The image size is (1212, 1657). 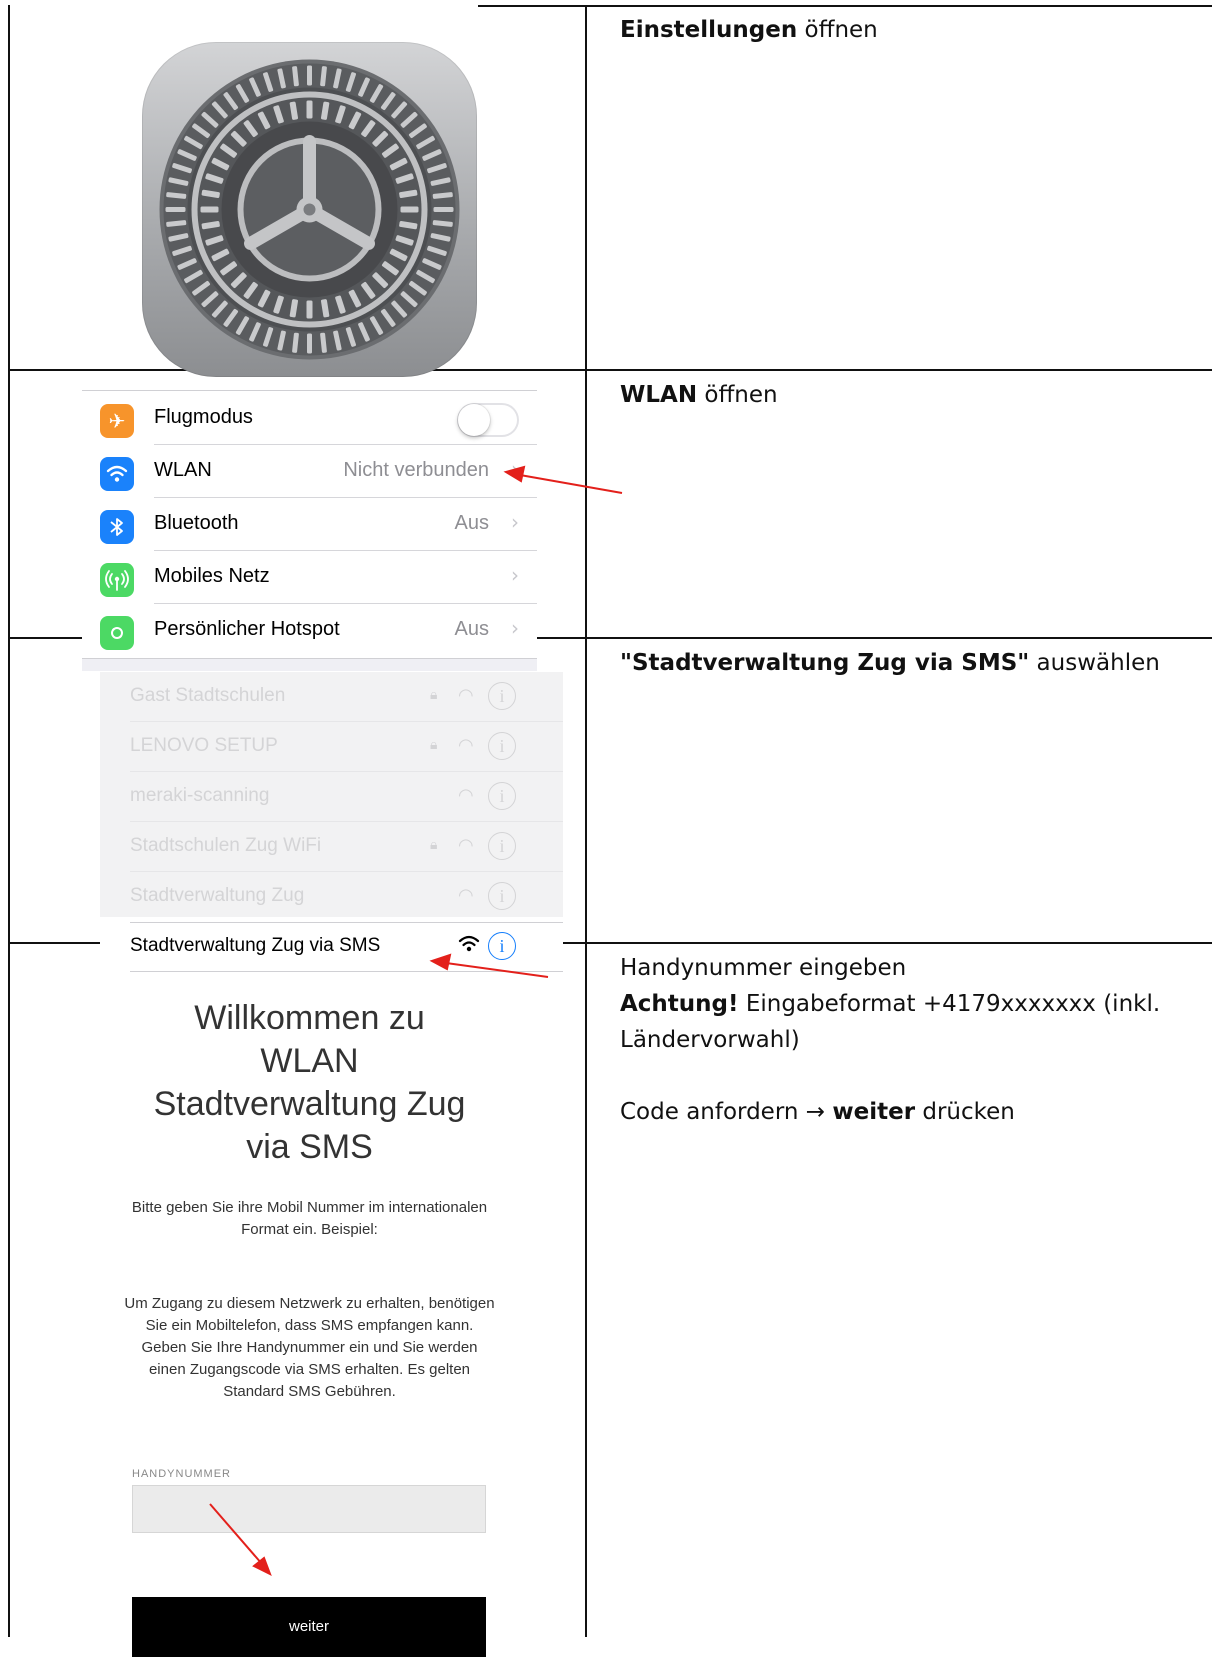 I want to click on settings-row-label: Mobiles Netz, so click(x=212, y=576).